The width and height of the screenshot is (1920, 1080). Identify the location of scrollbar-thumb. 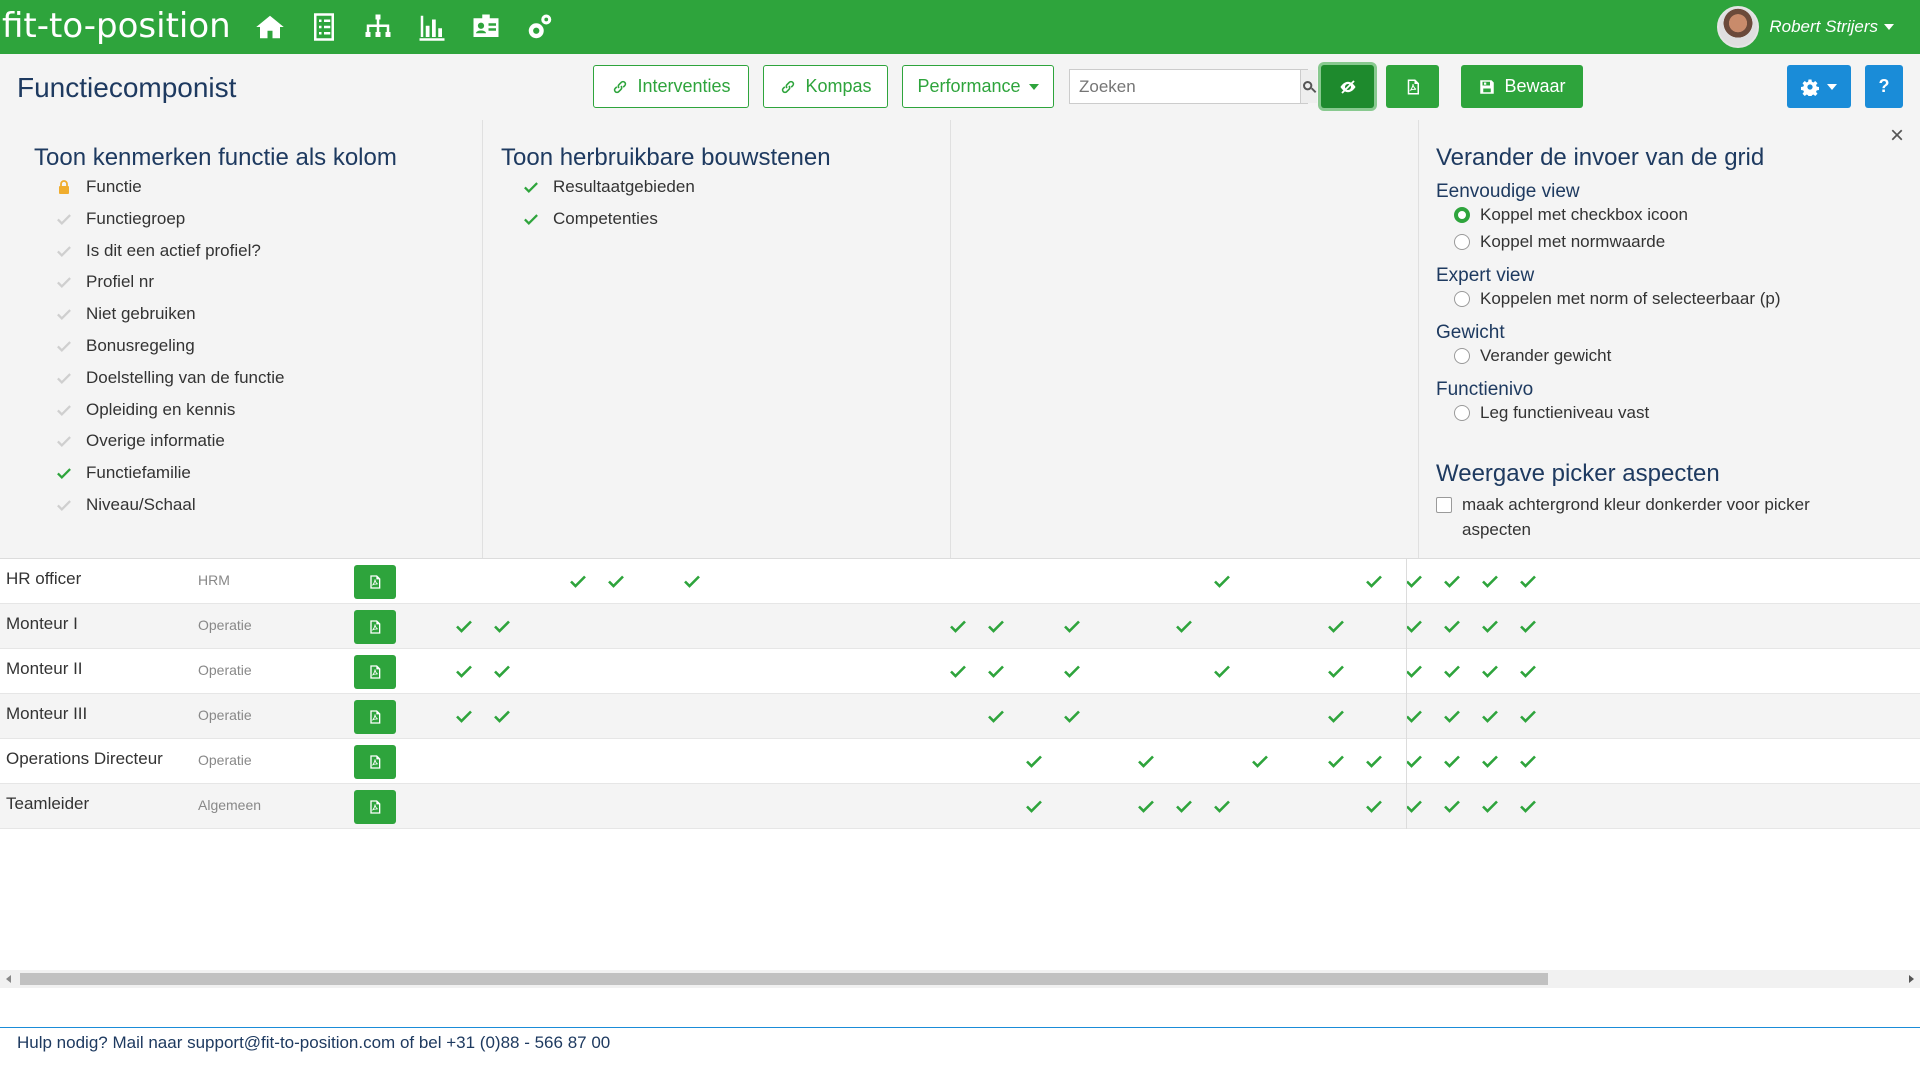
(784, 979).